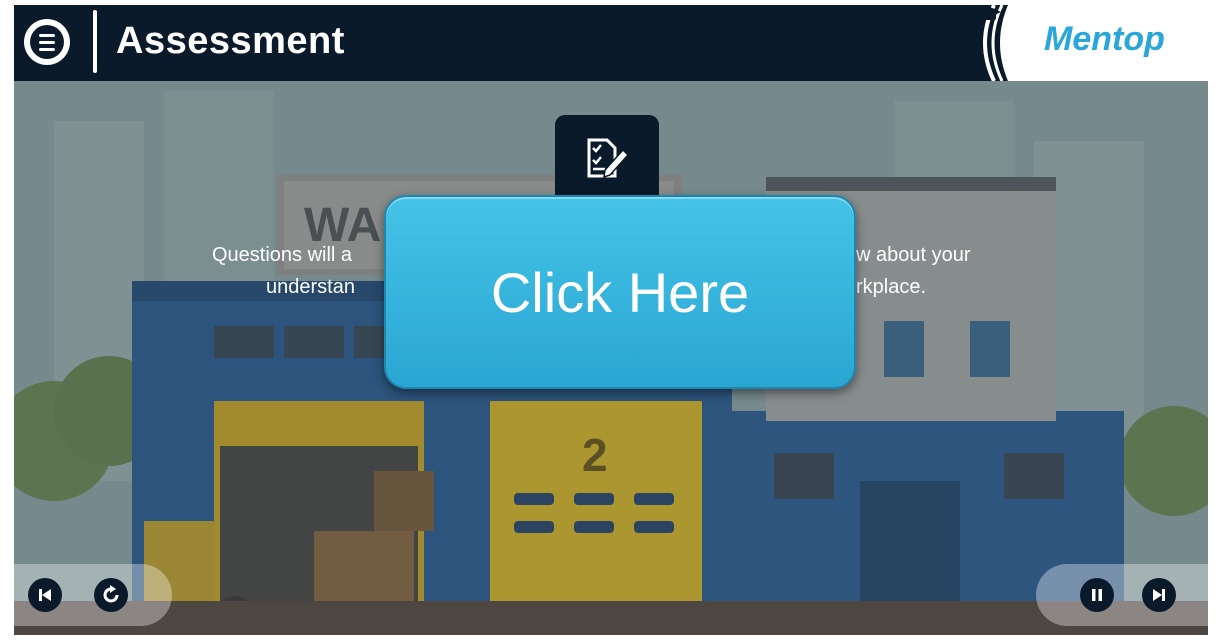  I want to click on menu-button, so click(47, 42).